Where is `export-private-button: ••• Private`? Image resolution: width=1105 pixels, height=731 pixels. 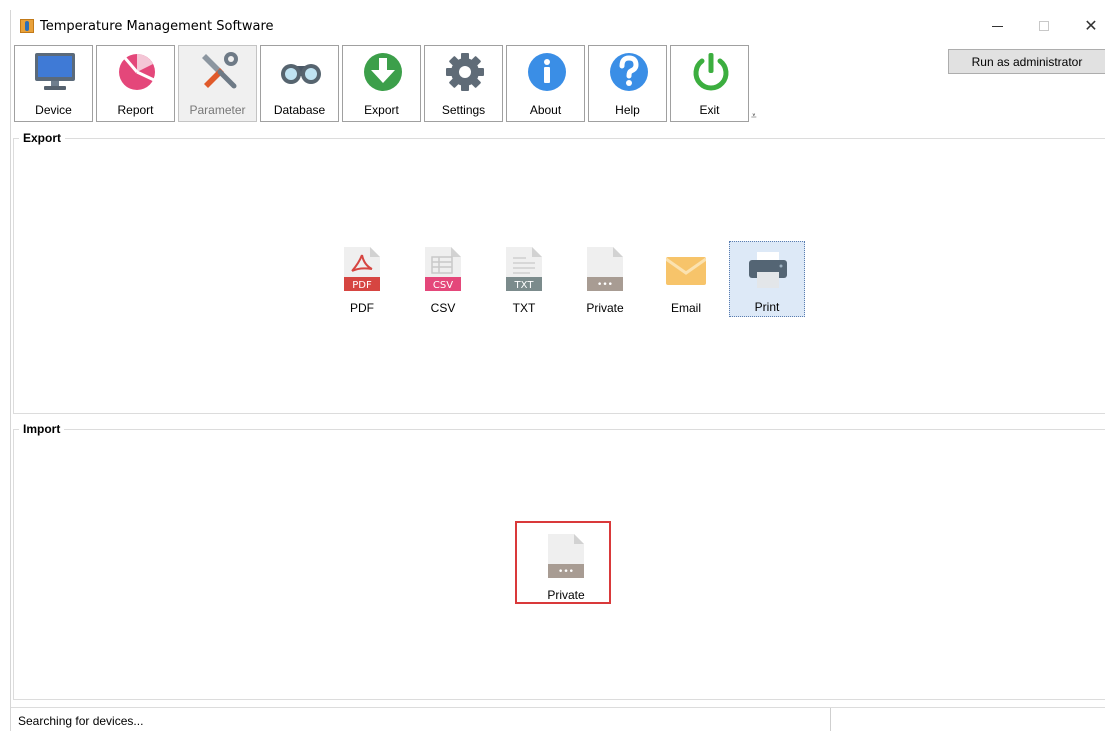
export-private-button: ••• Private is located at coordinates (605, 281).